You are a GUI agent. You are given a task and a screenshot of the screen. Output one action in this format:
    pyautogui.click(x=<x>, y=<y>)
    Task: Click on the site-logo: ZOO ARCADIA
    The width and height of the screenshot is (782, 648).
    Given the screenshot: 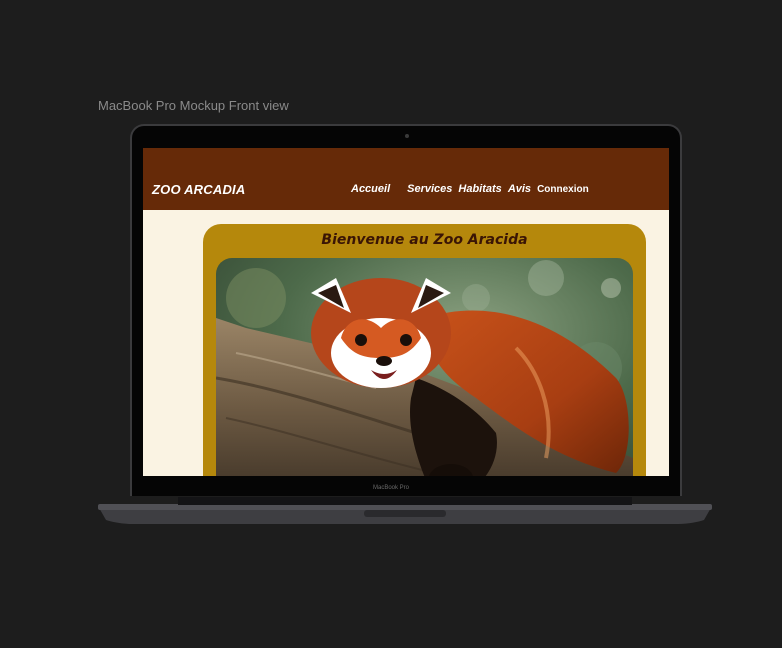 What is the action you would take?
    pyautogui.click(x=198, y=189)
    